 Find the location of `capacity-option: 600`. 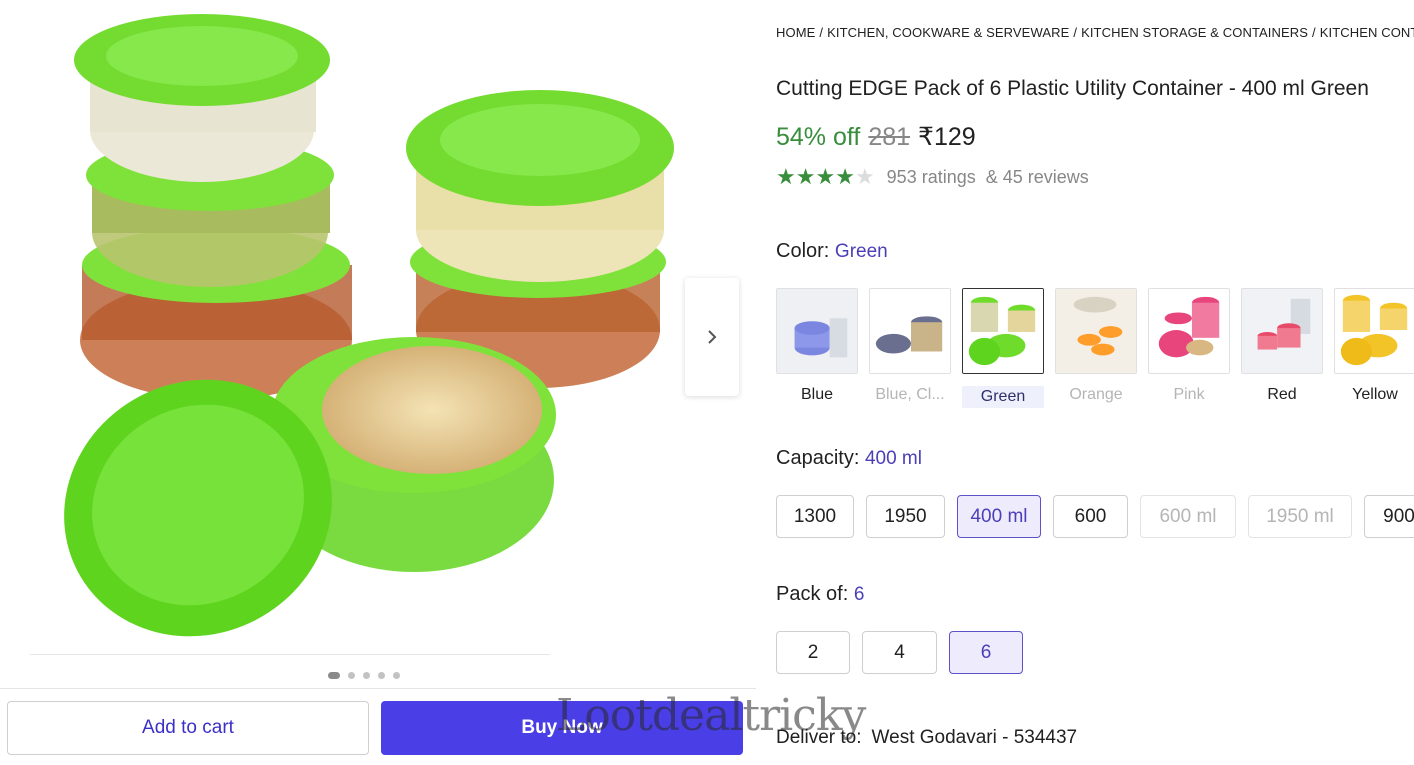

capacity-option: 600 is located at coordinates (1090, 516).